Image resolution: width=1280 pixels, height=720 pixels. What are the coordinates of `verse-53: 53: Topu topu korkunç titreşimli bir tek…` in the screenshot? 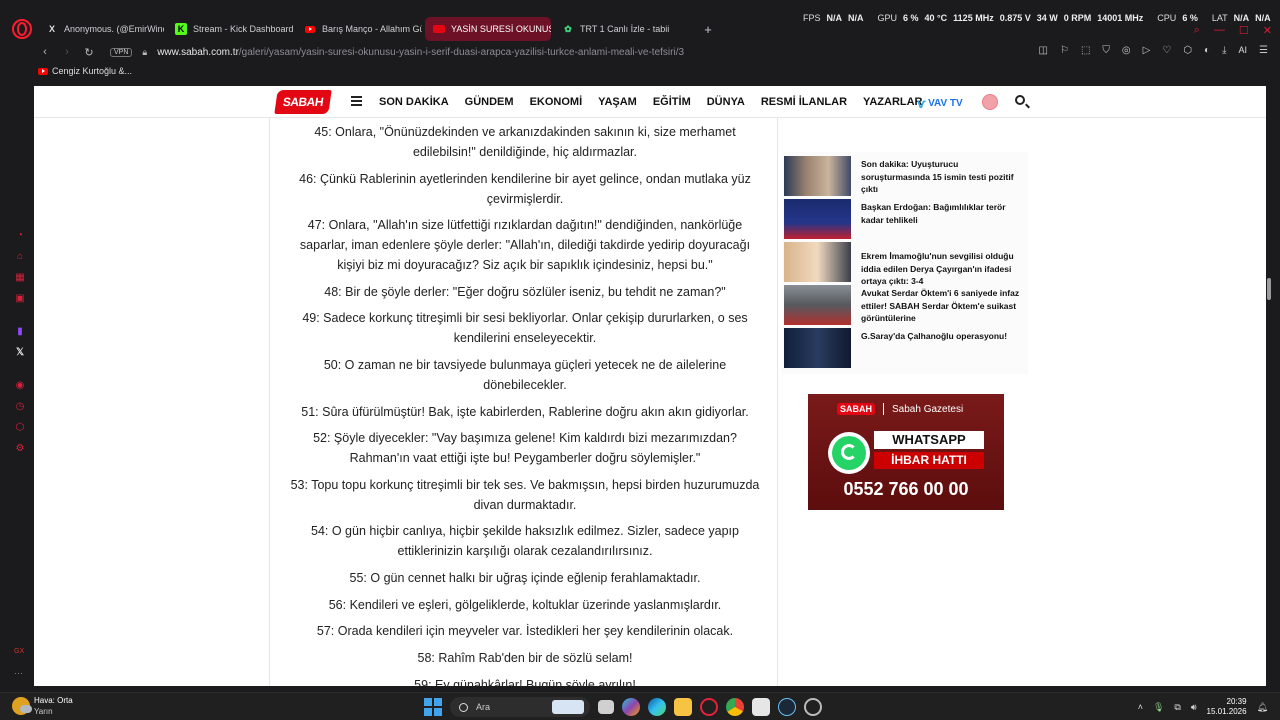 It's located at (525, 495).